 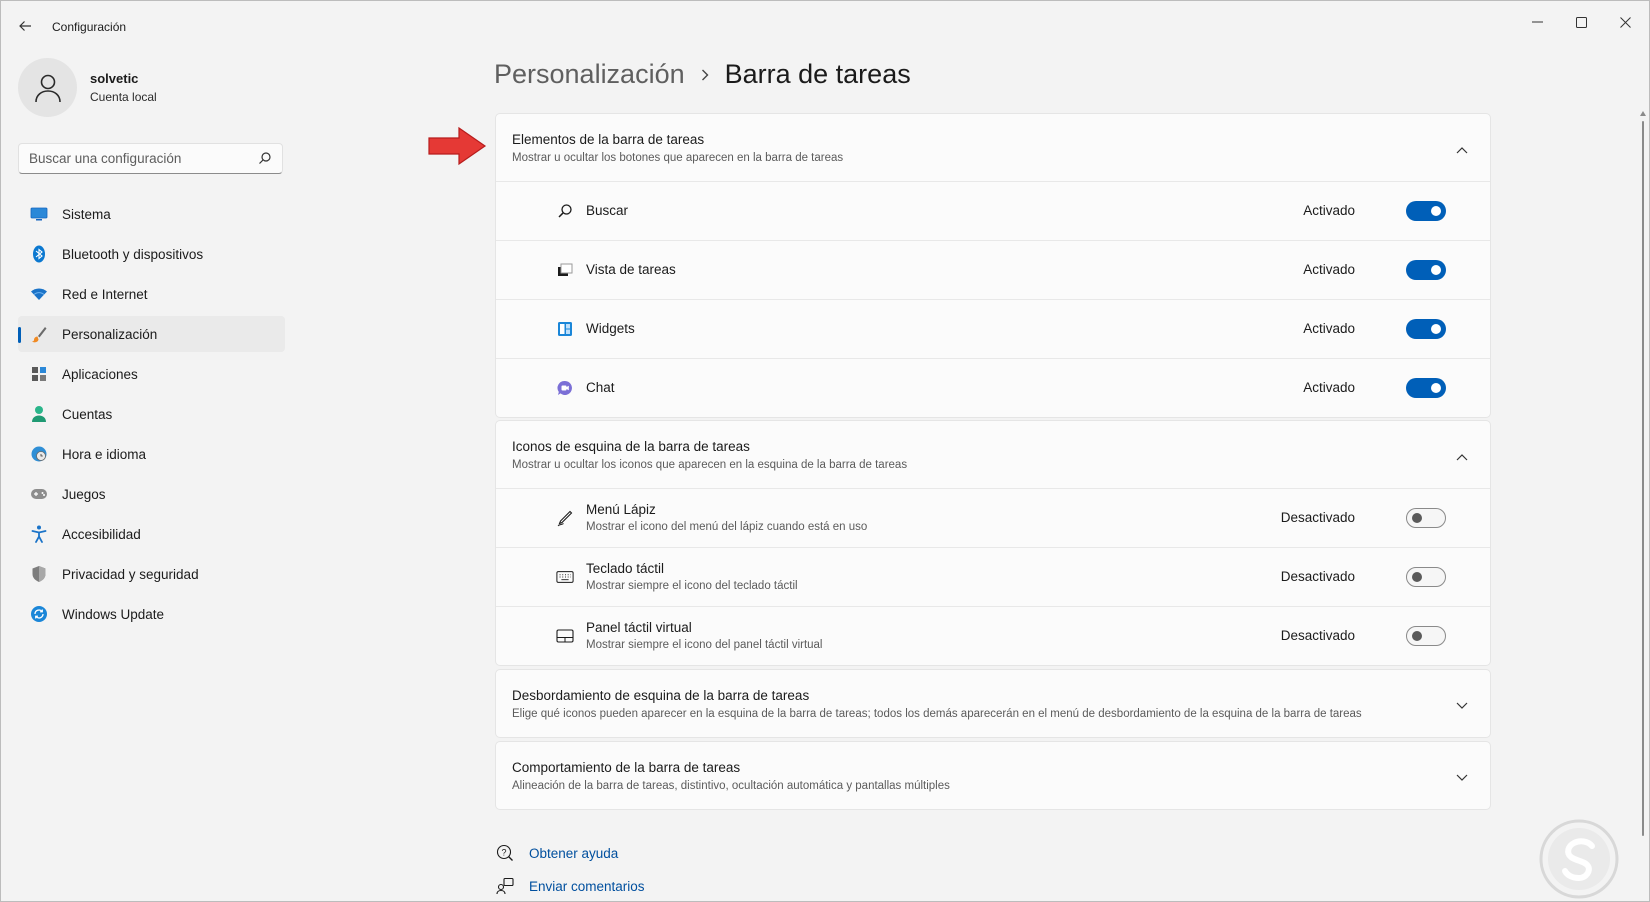 What do you see at coordinates (151, 534) in the screenshot?
I see `sidebar-item-accesibilidad: Accesibilidad` at bounding box center [151, 534].